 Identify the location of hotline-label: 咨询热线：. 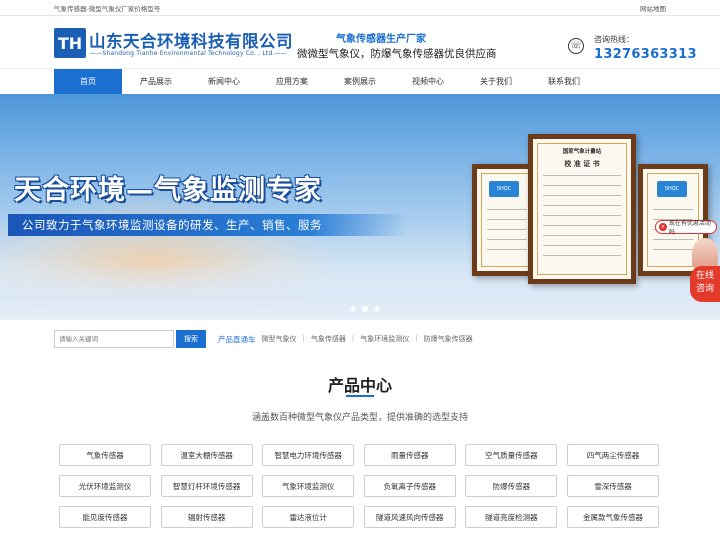
(614, 39).